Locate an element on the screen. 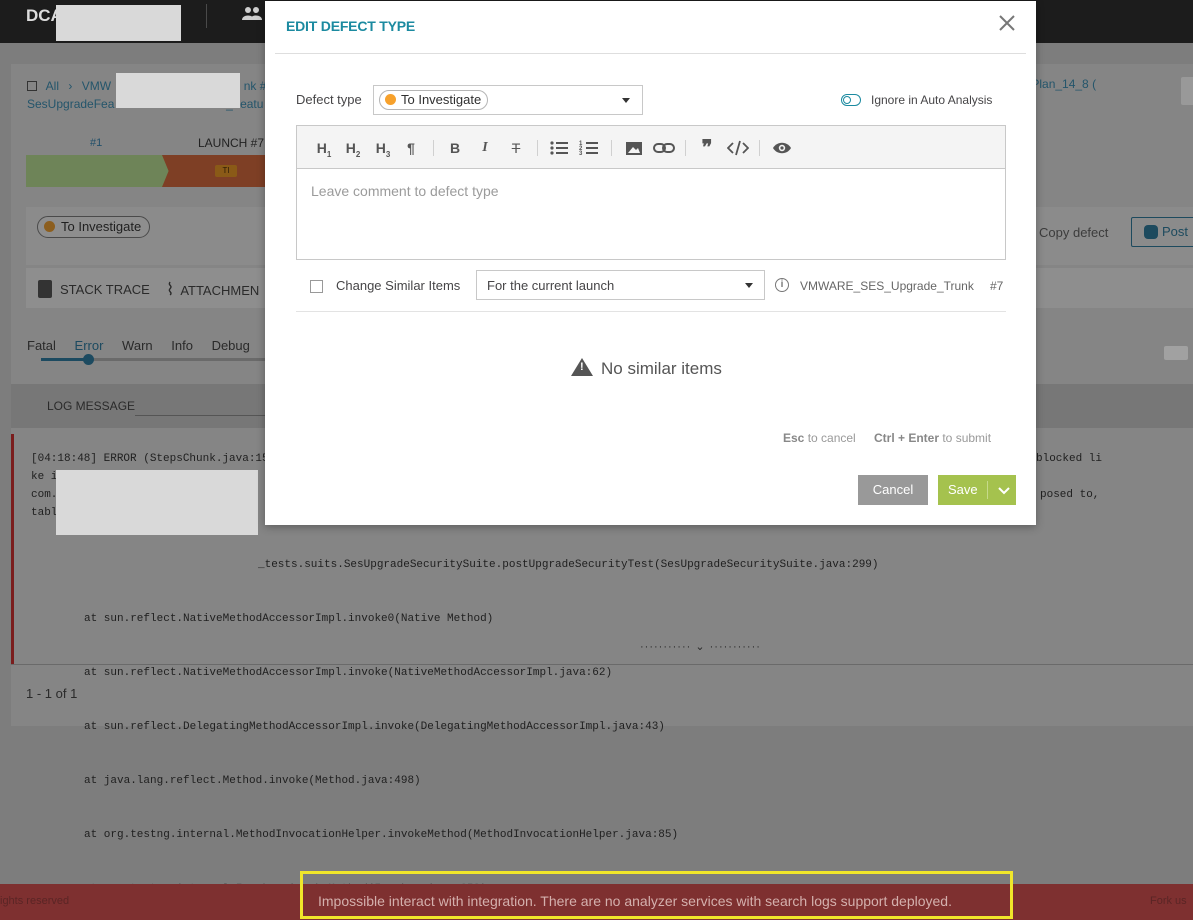 This screenshot has width=1193, height=920. similar-scope-select: For the current launch is located at coordinates (620, 285).